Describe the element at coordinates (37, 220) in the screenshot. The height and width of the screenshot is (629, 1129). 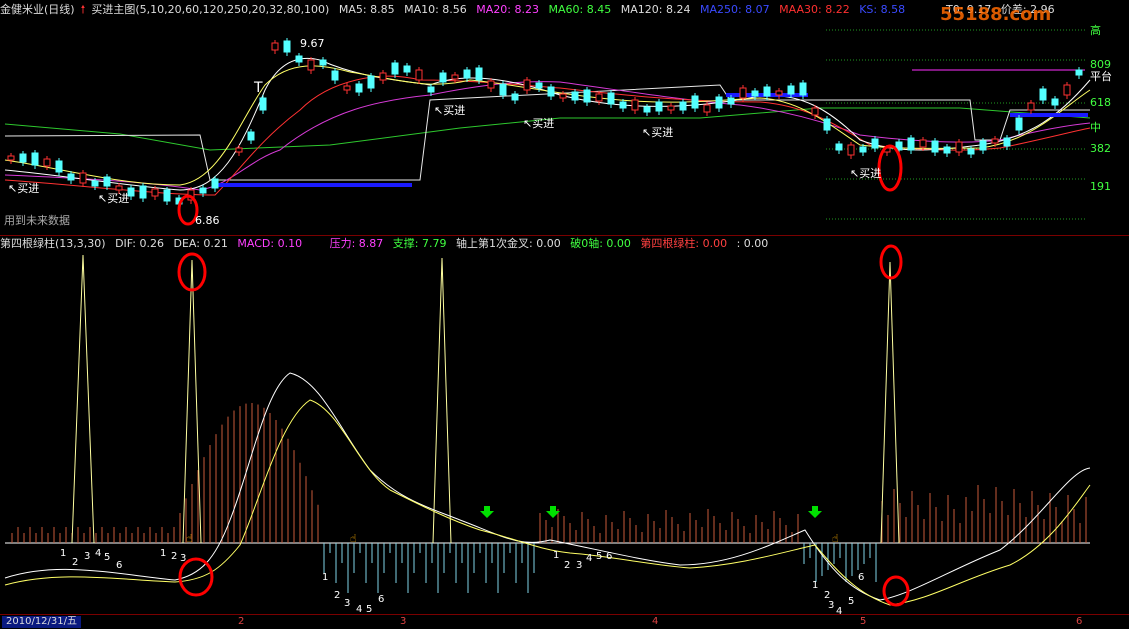
I see `future-data-note: 用到未来数据` at that location.